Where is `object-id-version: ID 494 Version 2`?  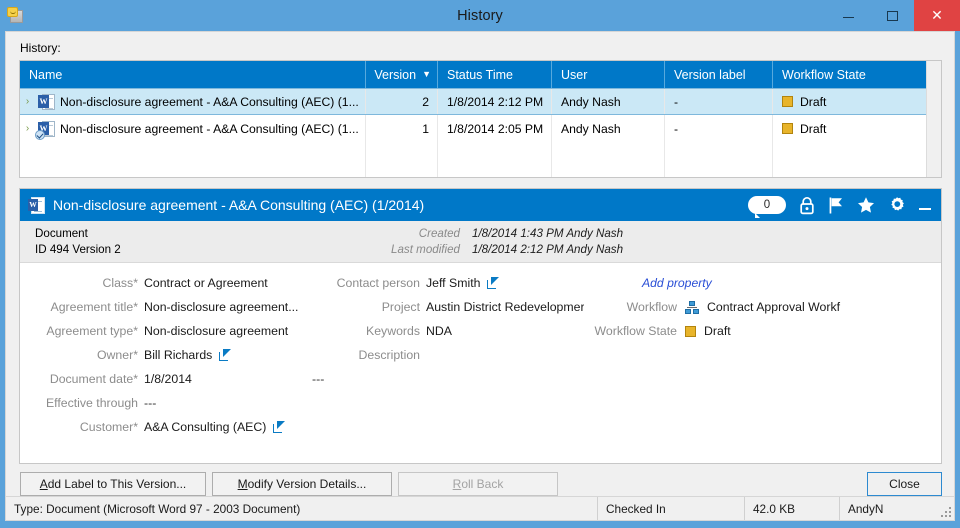
object-id-version: ID 494 Version 2 is located at coordinates (78, 249).